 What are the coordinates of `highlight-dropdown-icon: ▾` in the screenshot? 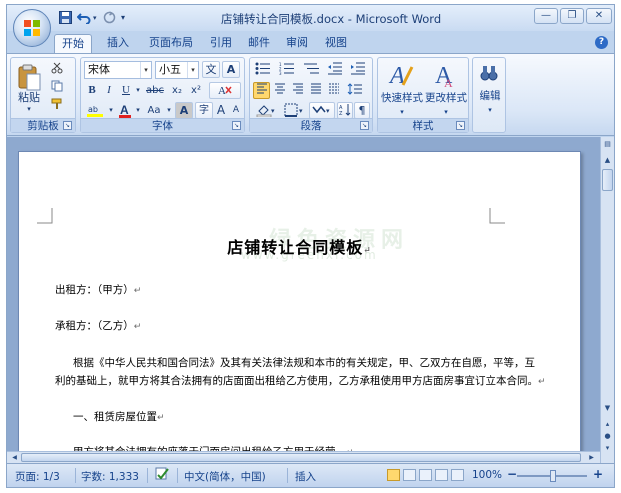 It's located at (111, 110).